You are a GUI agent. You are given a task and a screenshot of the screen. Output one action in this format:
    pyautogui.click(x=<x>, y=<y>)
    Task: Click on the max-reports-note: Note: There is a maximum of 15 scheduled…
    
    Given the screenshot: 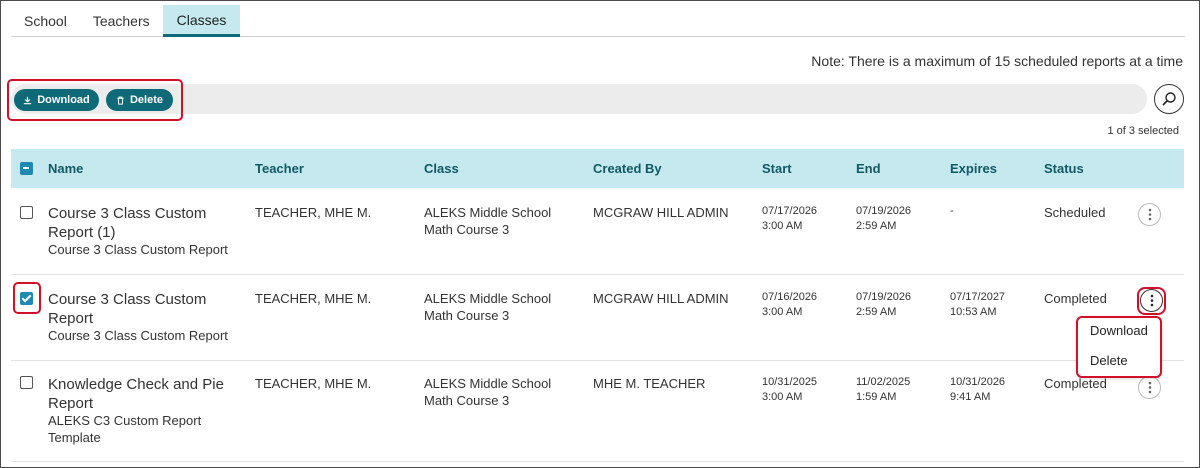 What is the action you would take?
    pyautogui.click(x=997, y=61)
    